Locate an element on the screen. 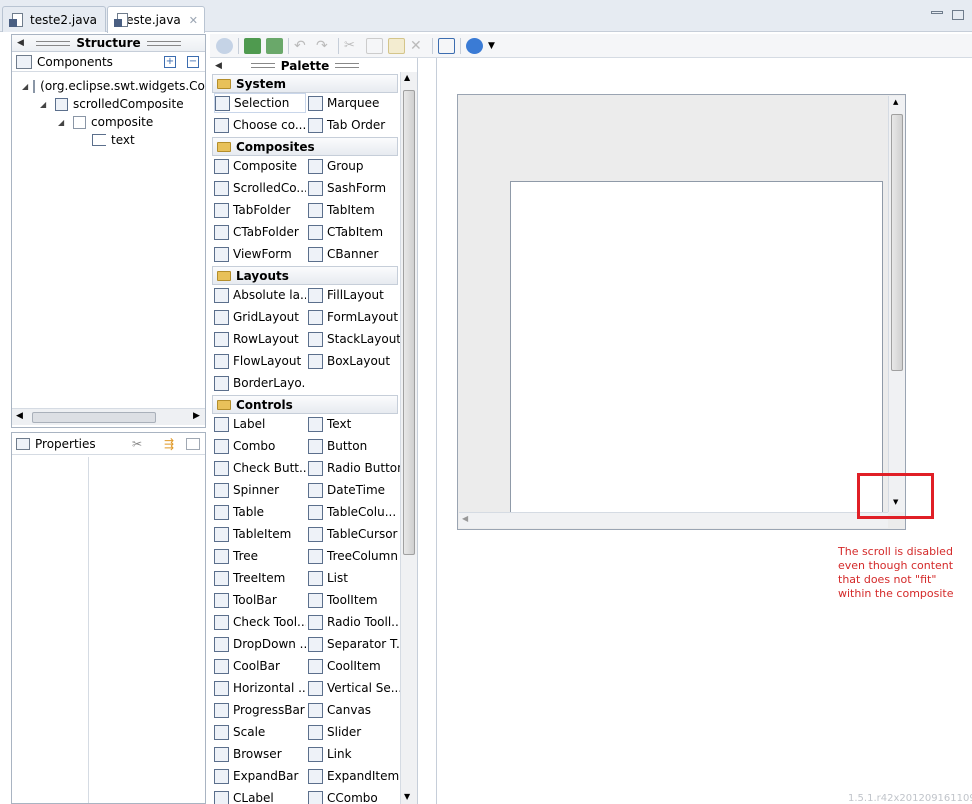 The height and width of the screenshot is (804, 972). palette-item: StackLayout is located at coordinates (354, 339).